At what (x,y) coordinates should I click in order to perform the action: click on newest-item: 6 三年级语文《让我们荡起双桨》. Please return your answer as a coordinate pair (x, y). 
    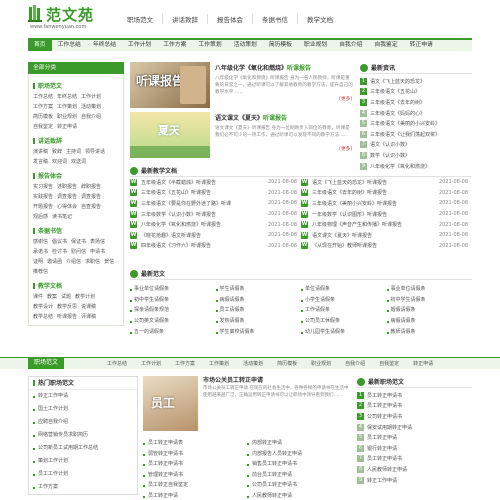
    Looking at the image, I should click on (416, 134).